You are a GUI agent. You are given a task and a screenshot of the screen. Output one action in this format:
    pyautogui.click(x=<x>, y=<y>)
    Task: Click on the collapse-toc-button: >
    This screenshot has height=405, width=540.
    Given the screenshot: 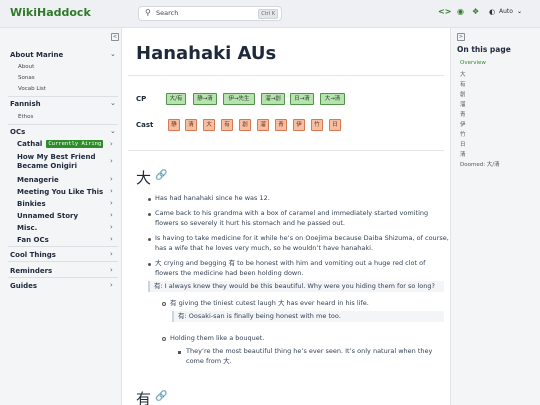 What is the action you would take?
    pyautogui.click(x=461, y=37)
    